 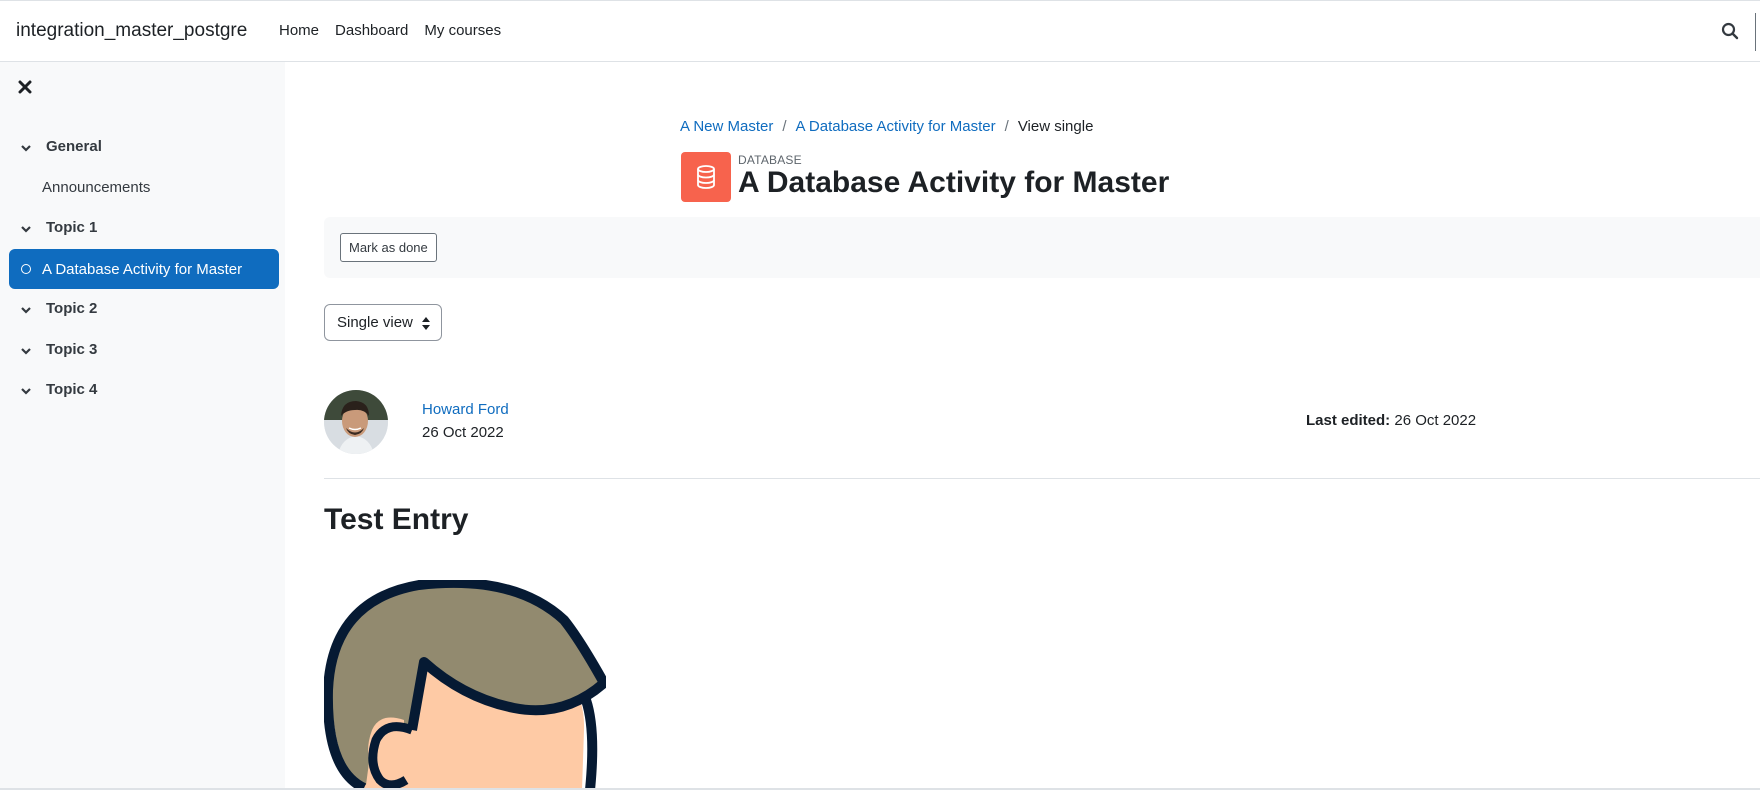 I want to click on select-arrows-icon, so click(x=426, y=323).